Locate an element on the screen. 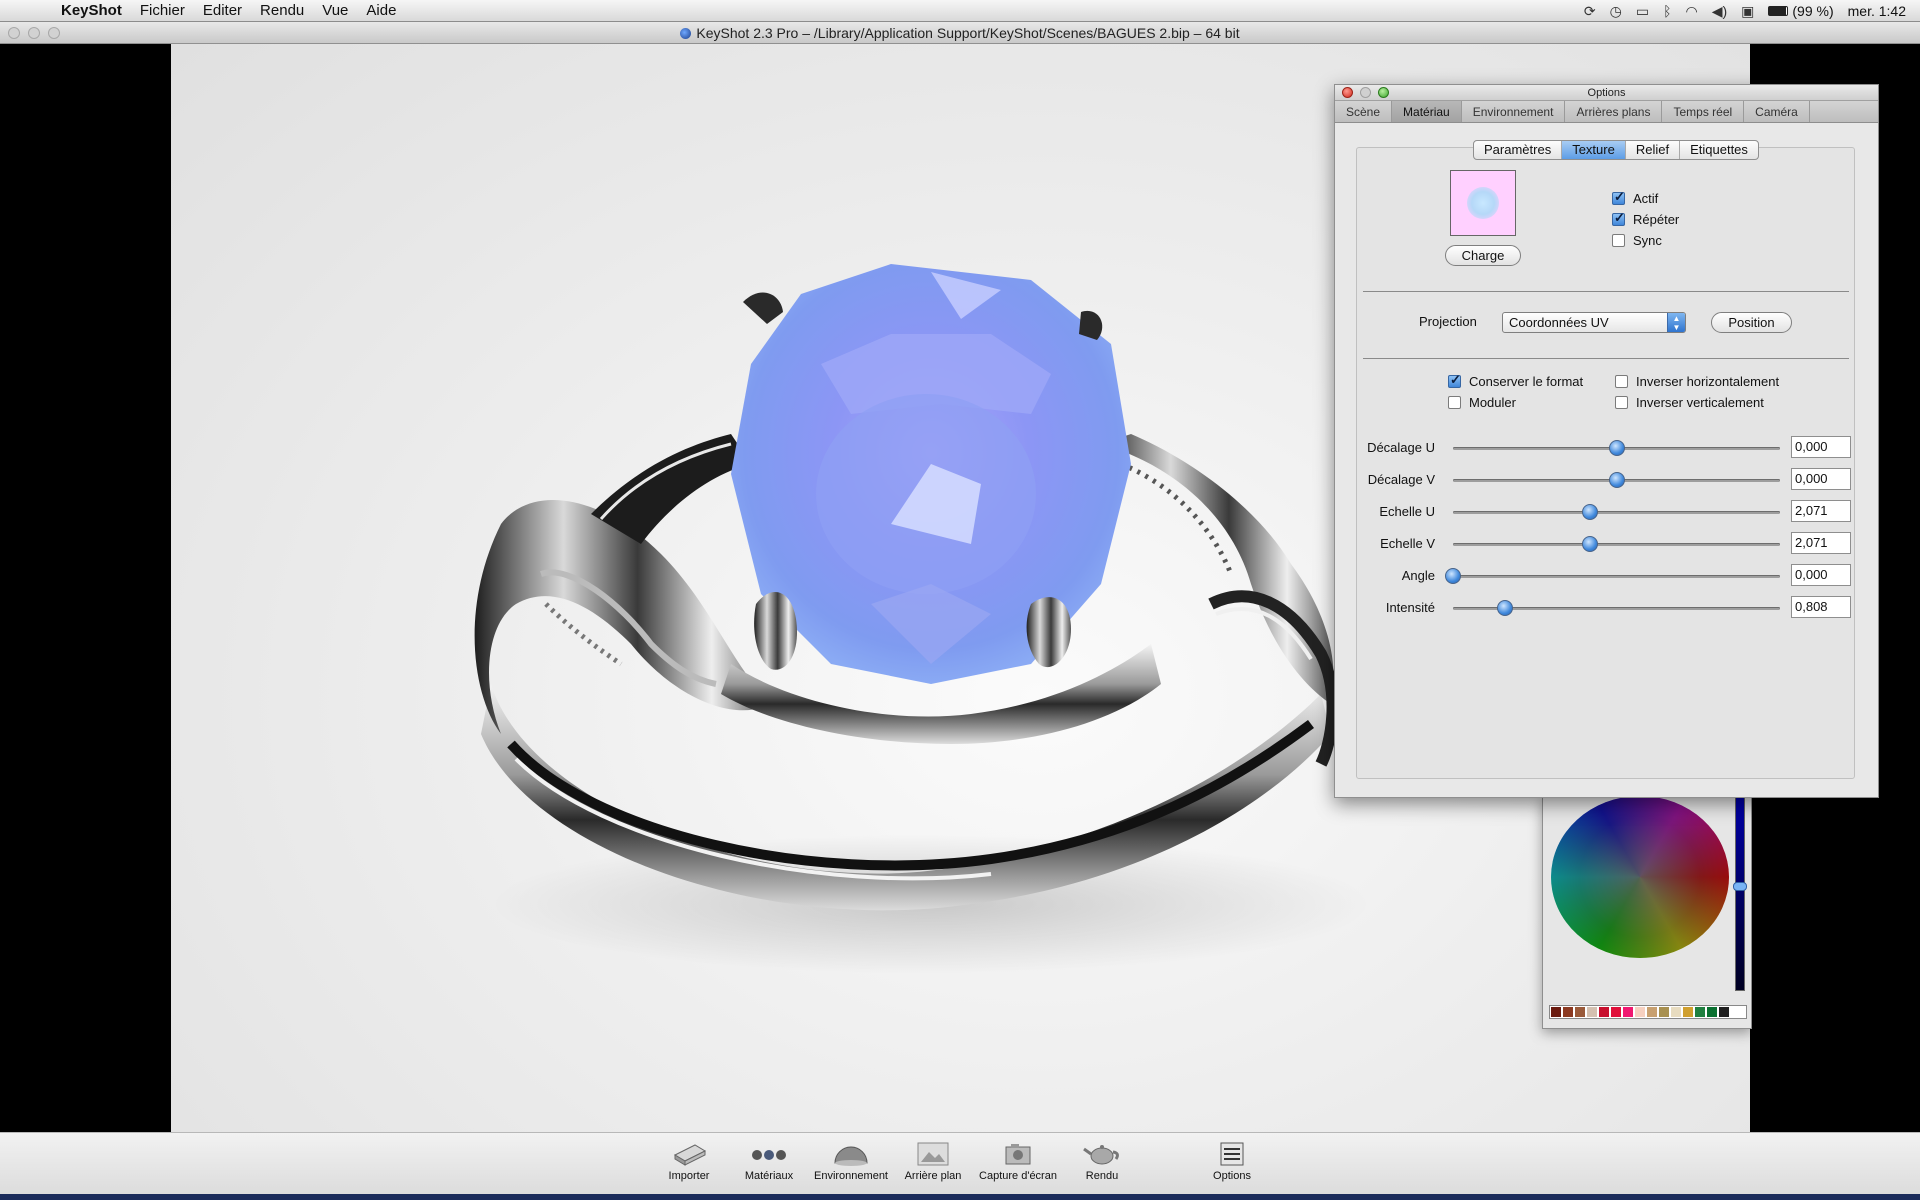  screenshot-button: Capture d'écran is located at coordinates (1018, 1159).